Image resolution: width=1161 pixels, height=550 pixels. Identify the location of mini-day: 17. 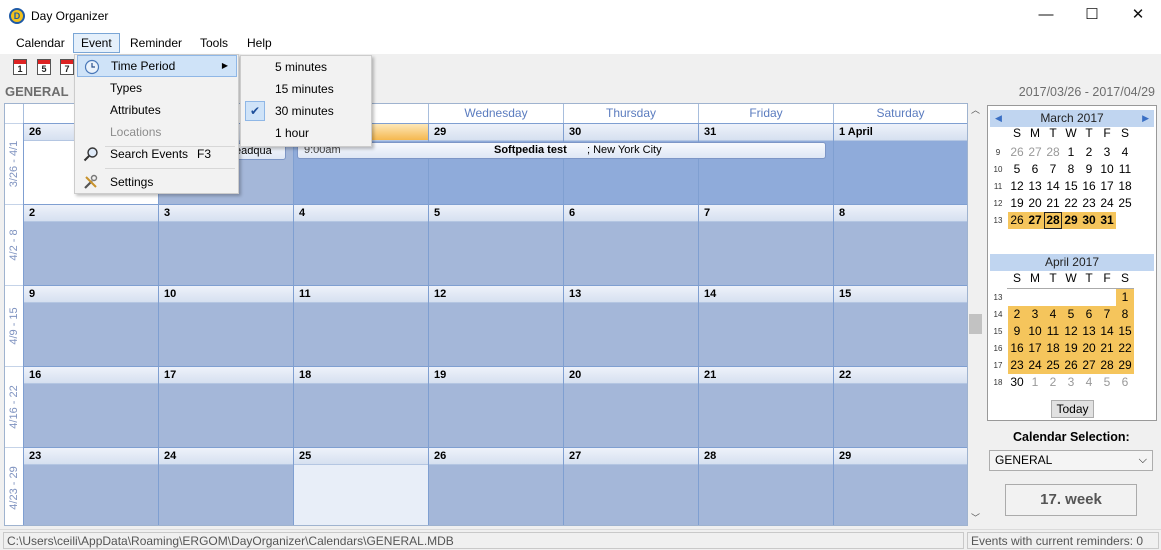
(1107, 186).